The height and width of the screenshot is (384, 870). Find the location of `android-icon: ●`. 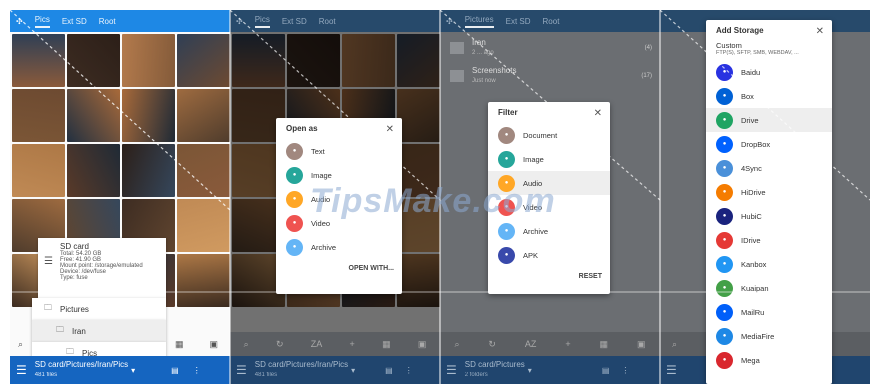

android-icon: ● is located at coordinates (506, 255).